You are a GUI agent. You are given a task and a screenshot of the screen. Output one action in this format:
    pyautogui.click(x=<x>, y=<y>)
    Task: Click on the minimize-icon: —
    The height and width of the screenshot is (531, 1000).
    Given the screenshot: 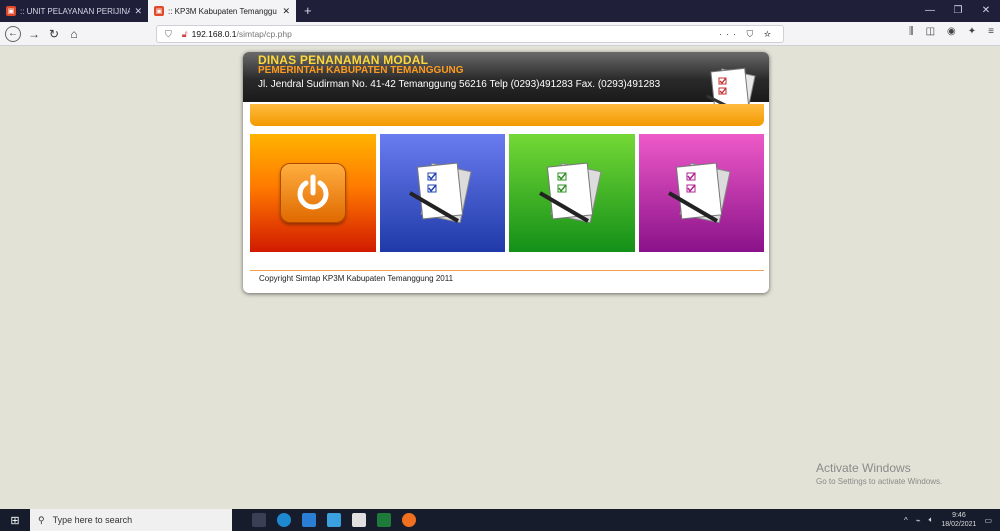 What is the action you would take?
    pyautogui.click(x=930, y=11)
    